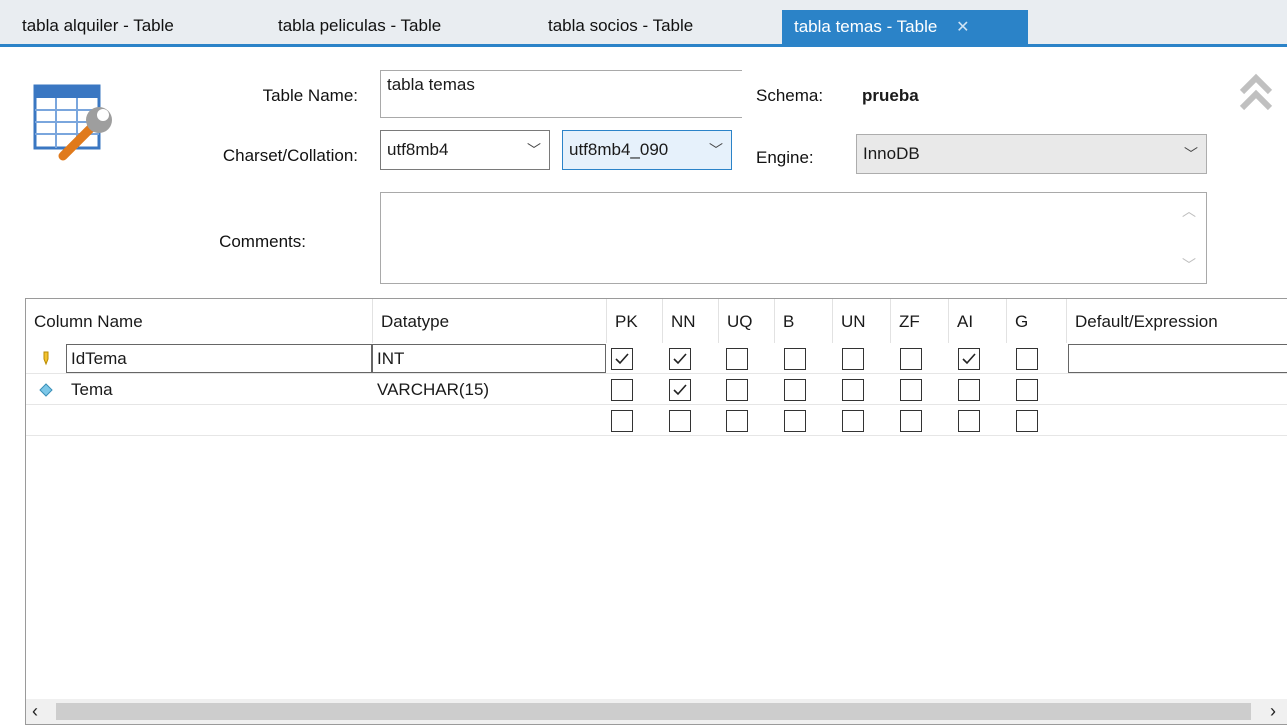 The width and height of the screenshot is (1287, 725). Describe the element at coordinates (1189, 265) in the screenshot. I see `scroll-down-icon: ﹀` at that location.